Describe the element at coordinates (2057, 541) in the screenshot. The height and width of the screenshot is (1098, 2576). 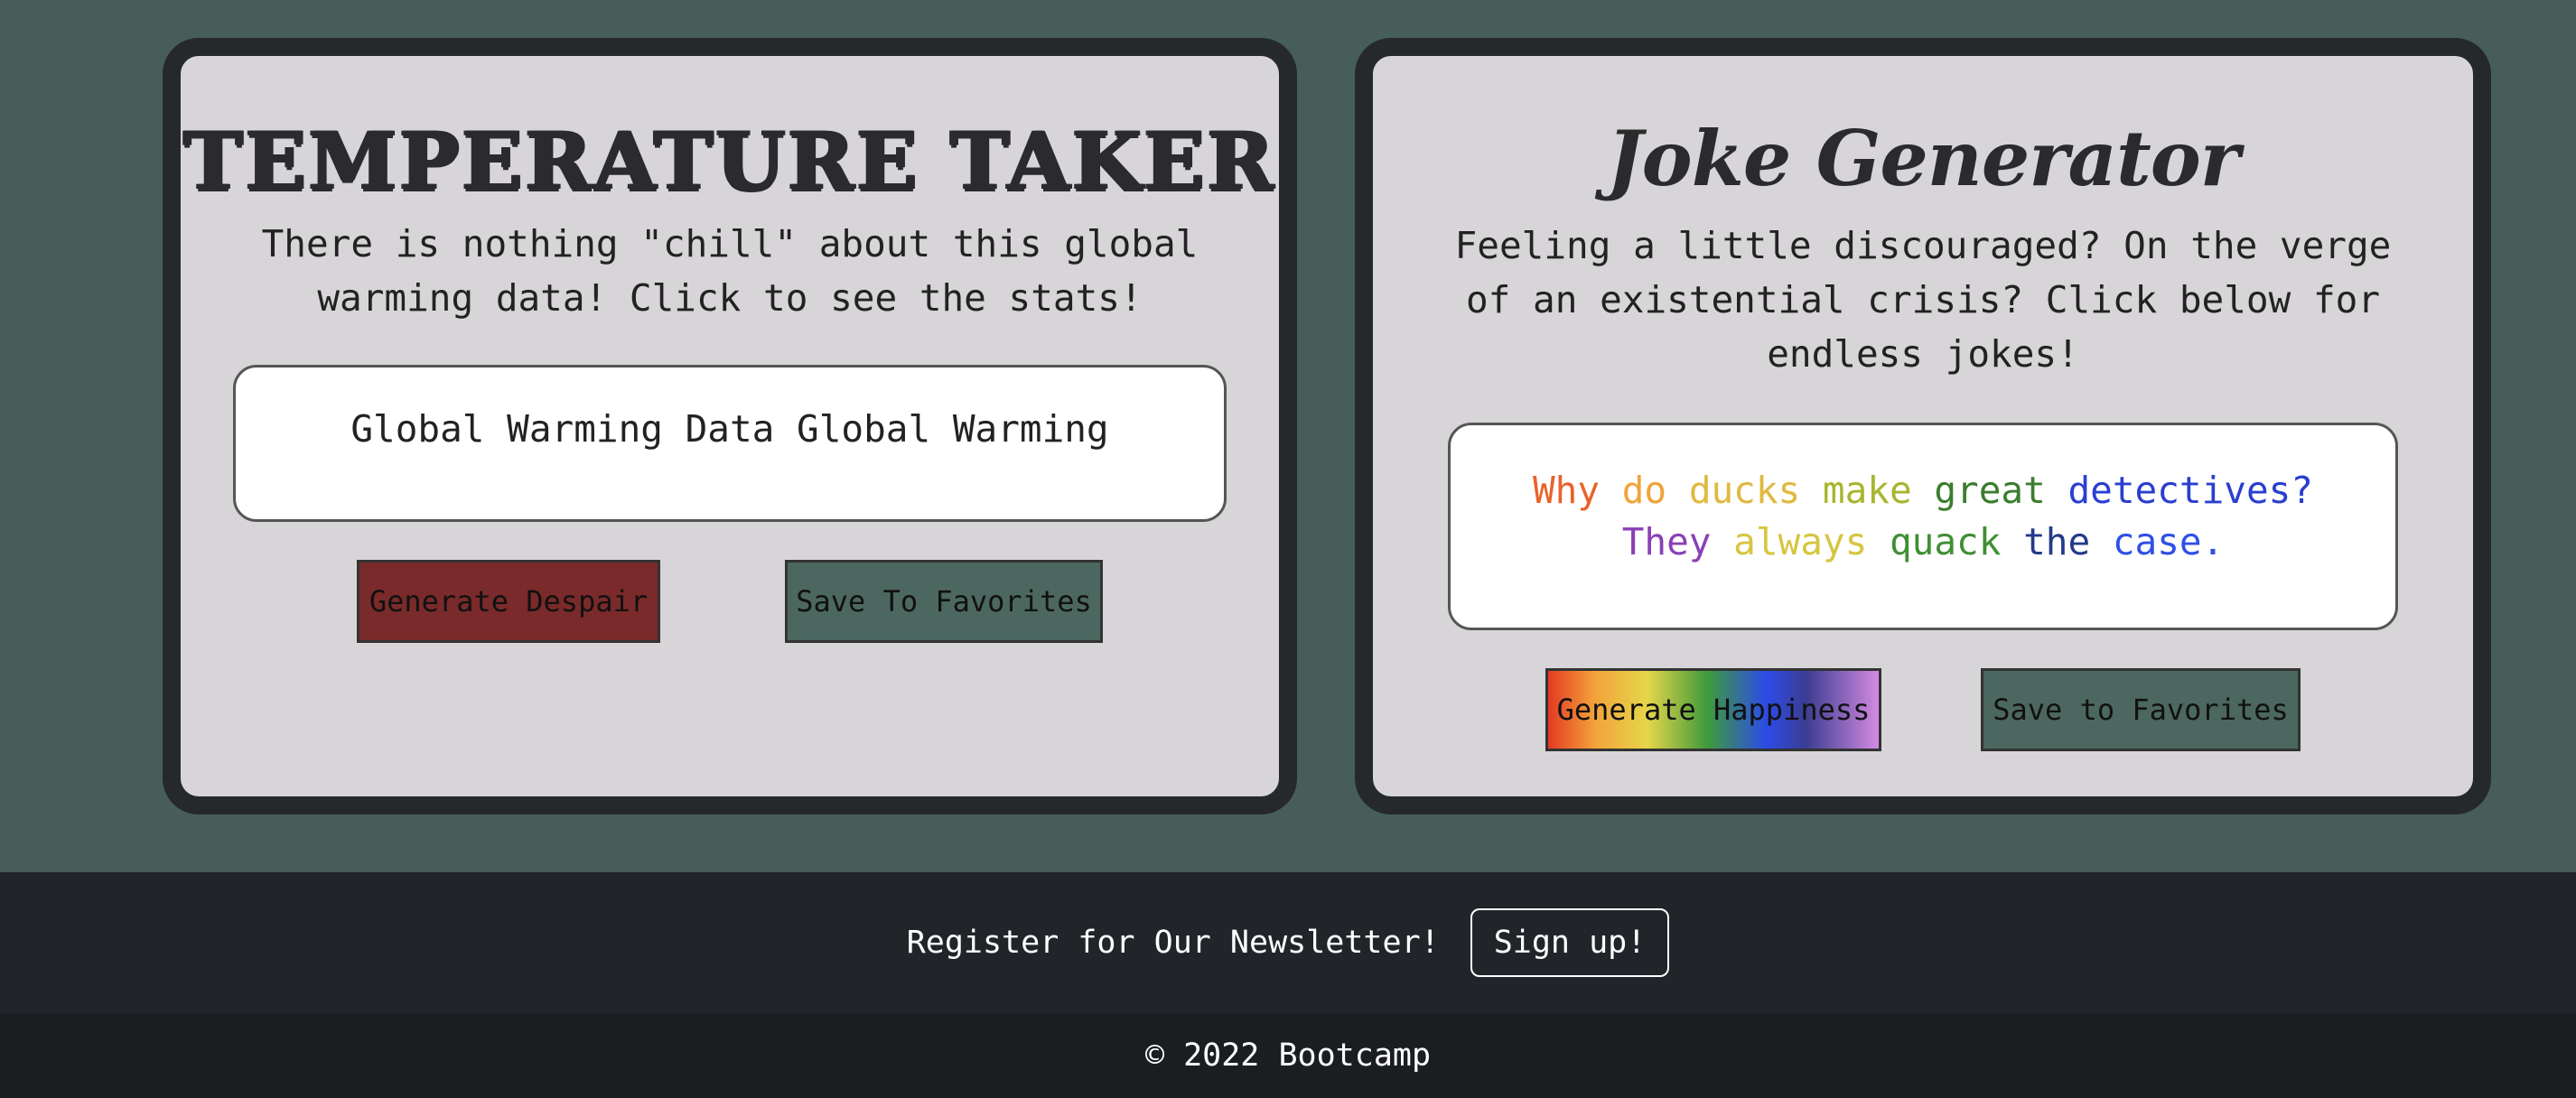
I see `joke-word: the` at that location.